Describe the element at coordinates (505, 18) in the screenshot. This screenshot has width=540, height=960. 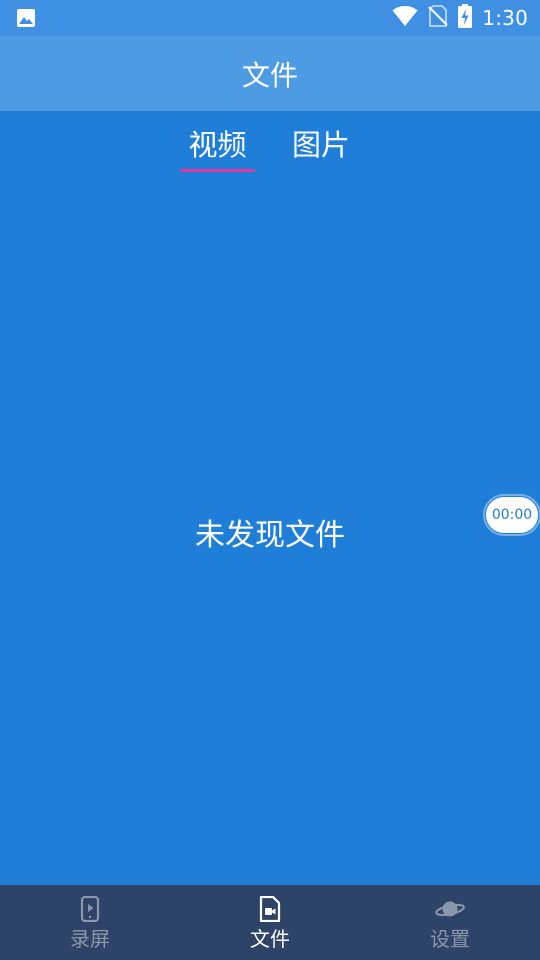
I see `status-time: 1:30` at that location.